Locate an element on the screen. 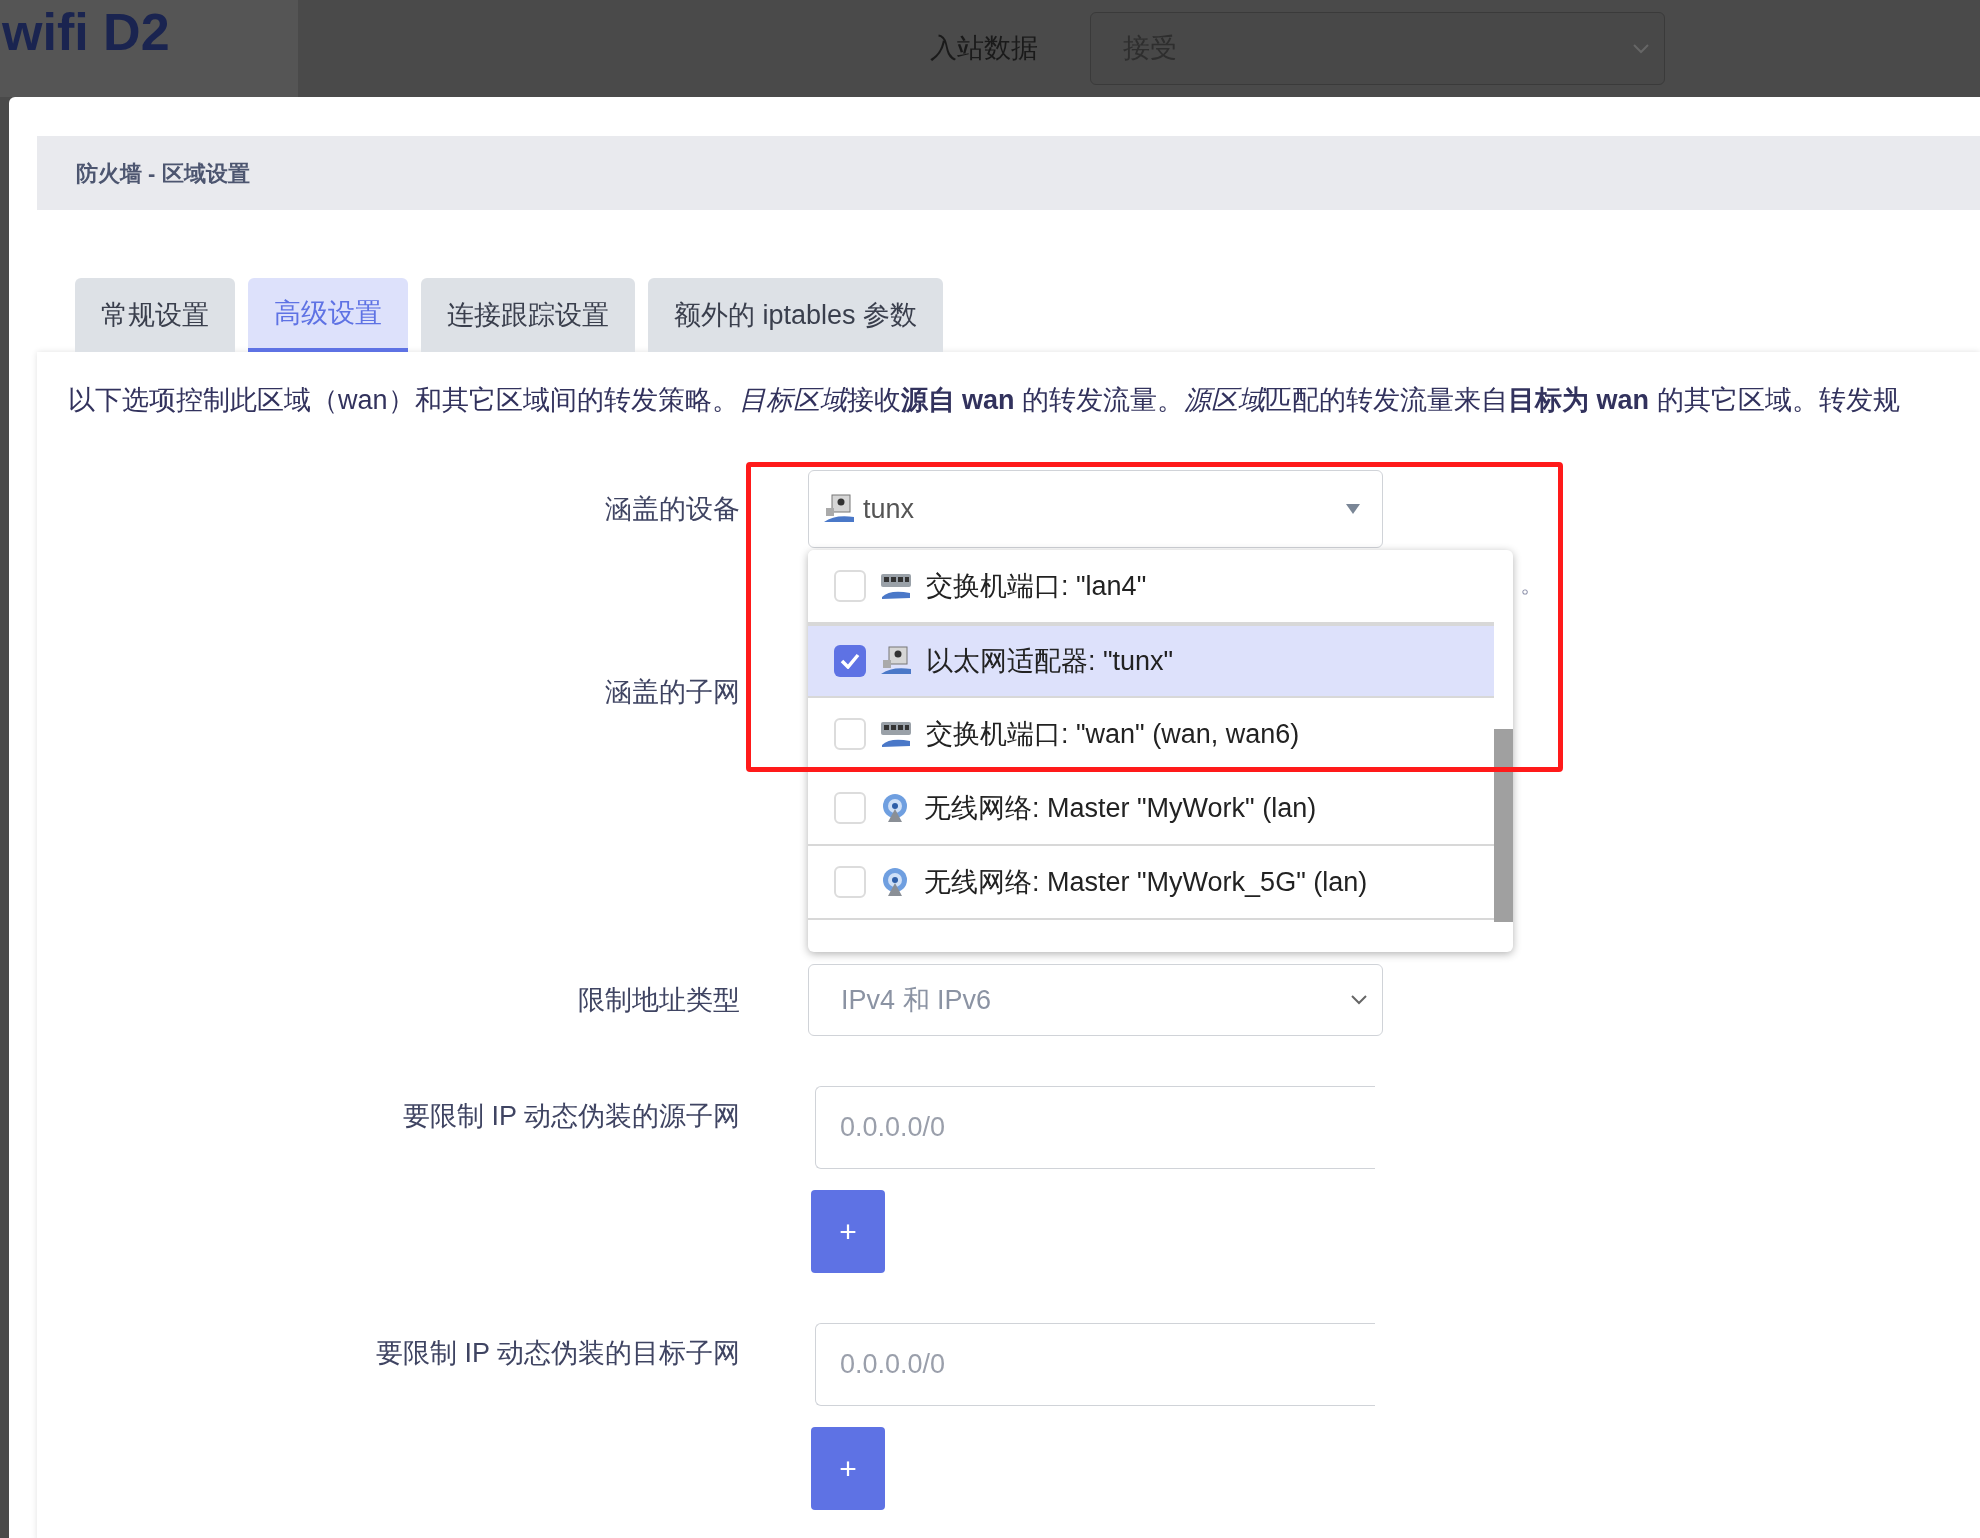  field-label: 涵盖的设备 is located at coordinates (672, 509).